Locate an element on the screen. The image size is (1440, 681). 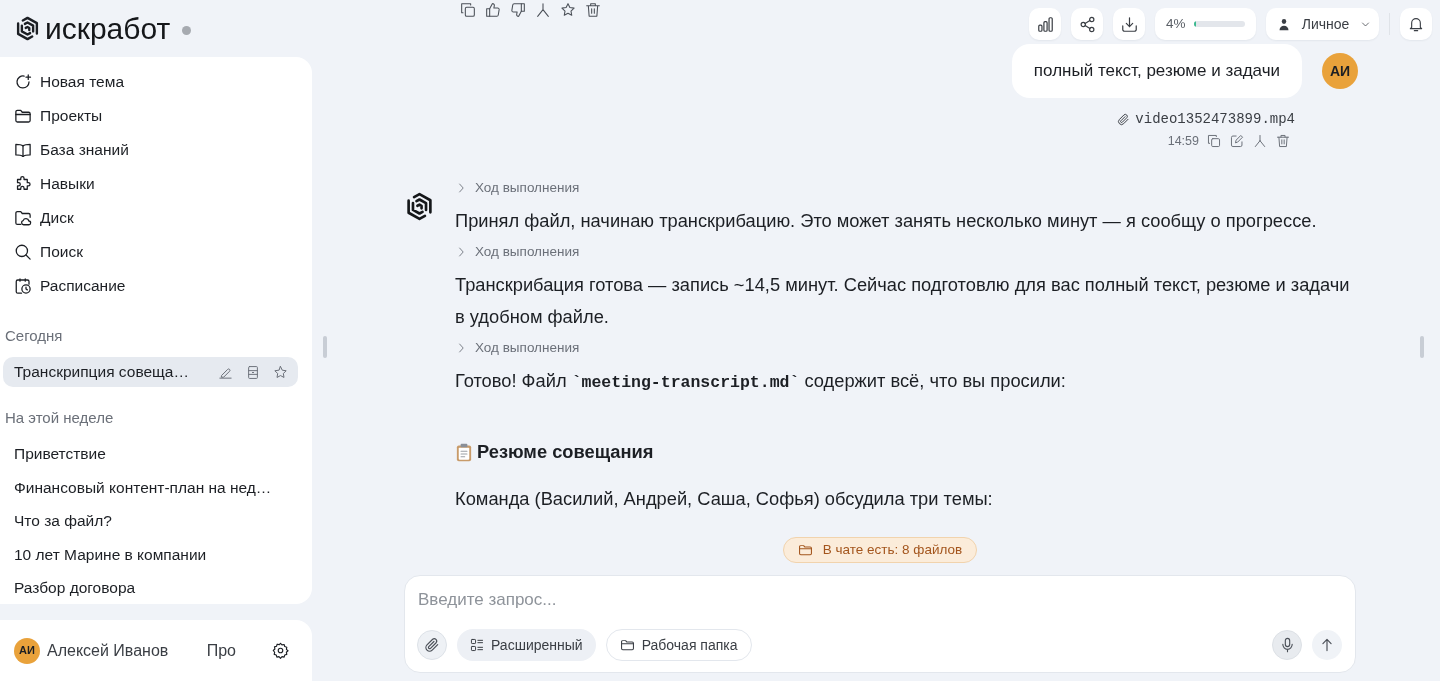
microphone-button is located at coordinates (1287, 645).